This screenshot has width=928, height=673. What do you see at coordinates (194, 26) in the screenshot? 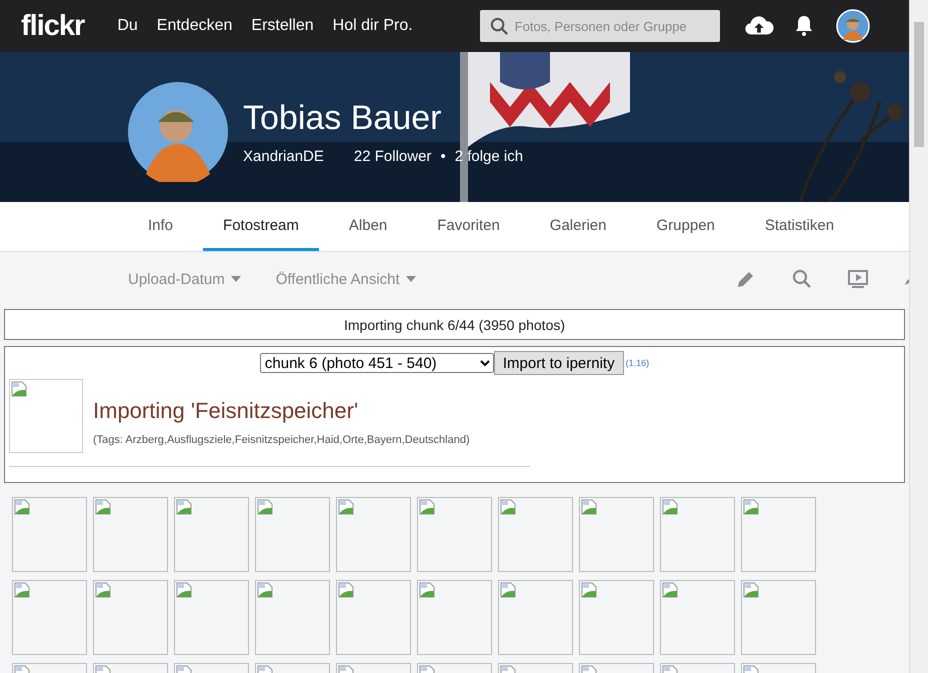
I see `nav-link: Entdecken` at bounding box center [194, 26].